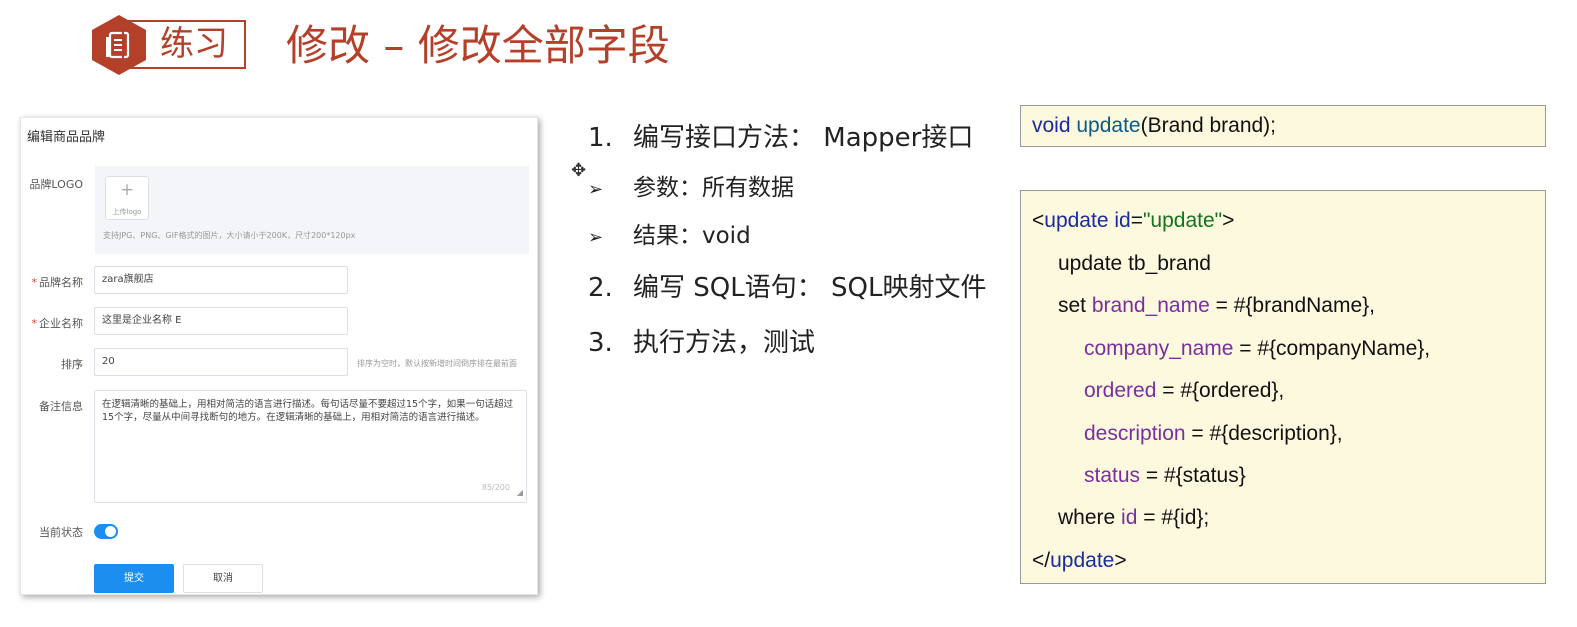 The height and width of the screenshot is (627, 1577). What do you see at coordinates (495, 487) in the screenshot?
I see `char-counter: 85/200` at bounding box center [495, 487].